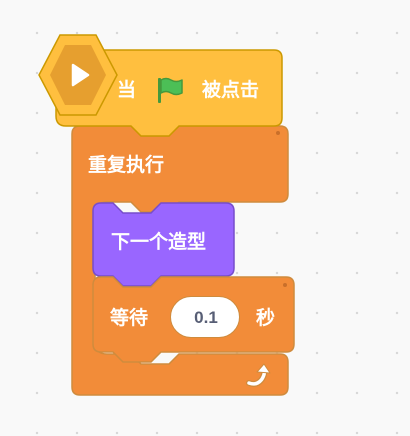 Image resolution: width=410 pixels, height=436 pixels. I want to click on green-flag-icon, so click(170, 90).